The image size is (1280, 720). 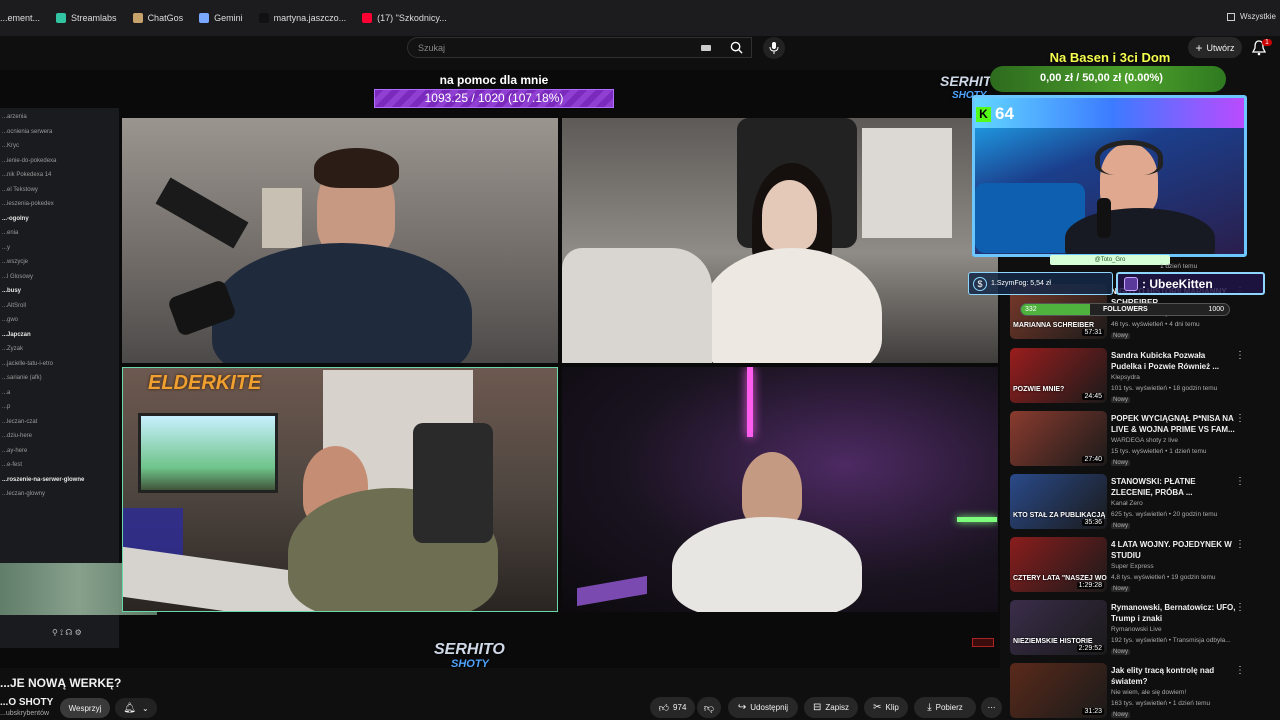 What do you see at coordinates (27, 364) in the screenshot?
I see `channel-list-item: ...jacielle-tatu-i-etro` at bounding box center [27, 364].